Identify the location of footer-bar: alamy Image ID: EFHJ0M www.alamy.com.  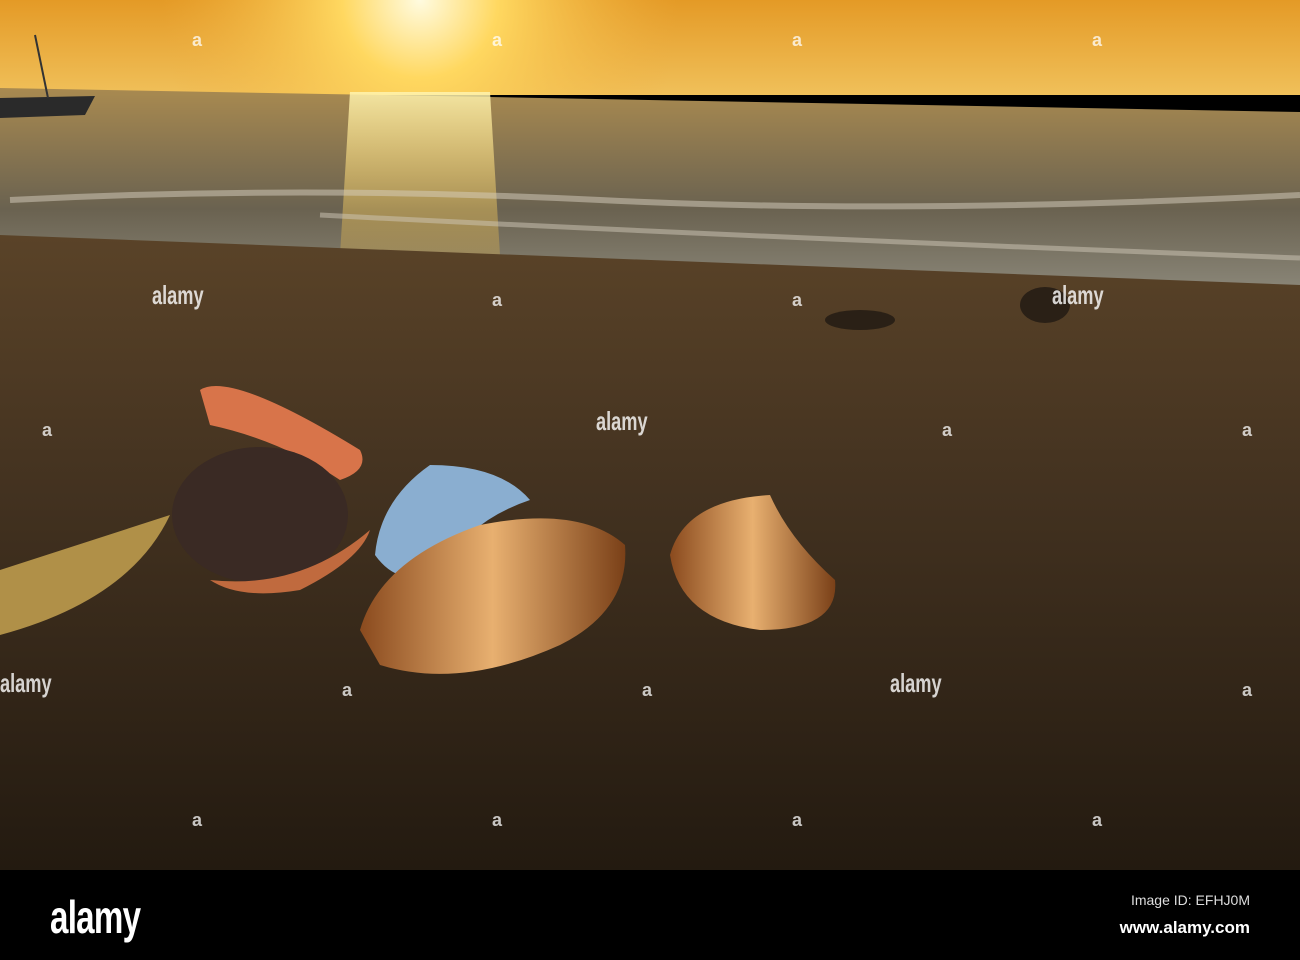
(650, 915).